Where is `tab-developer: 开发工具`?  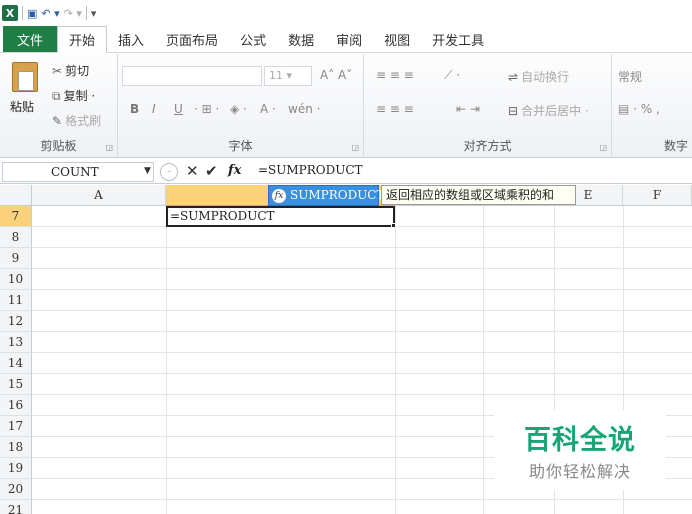
tab-developer: 开发工具 is located at coordinates (458, 39).